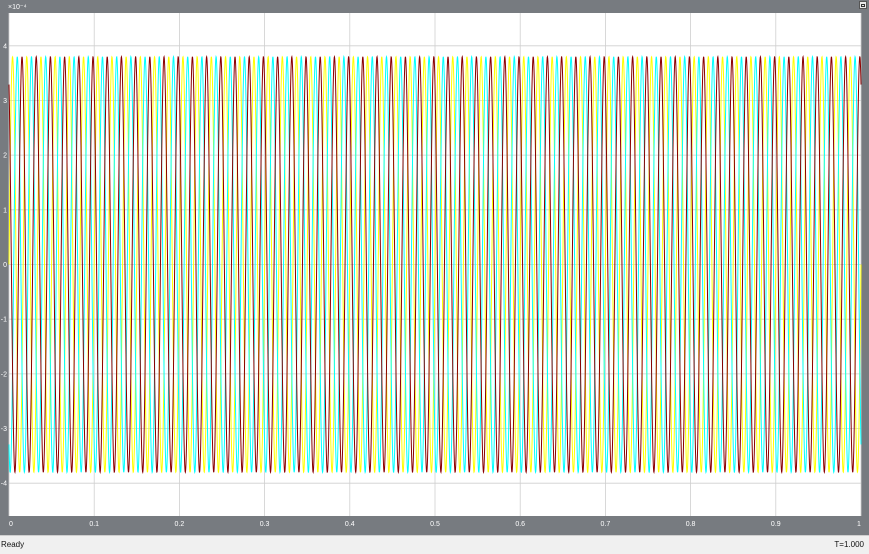 This screenshot has width=869, height=554. I want to click on x-tick-label: 0, so click(11, 524).